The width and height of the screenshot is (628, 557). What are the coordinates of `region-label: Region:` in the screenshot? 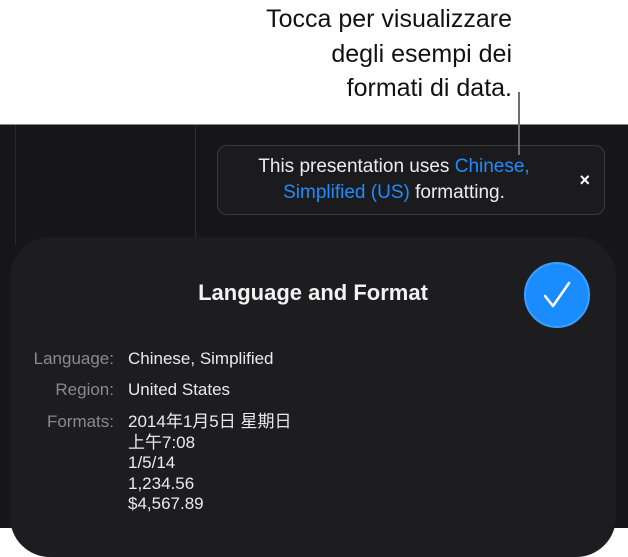 It's located at (84, 389).